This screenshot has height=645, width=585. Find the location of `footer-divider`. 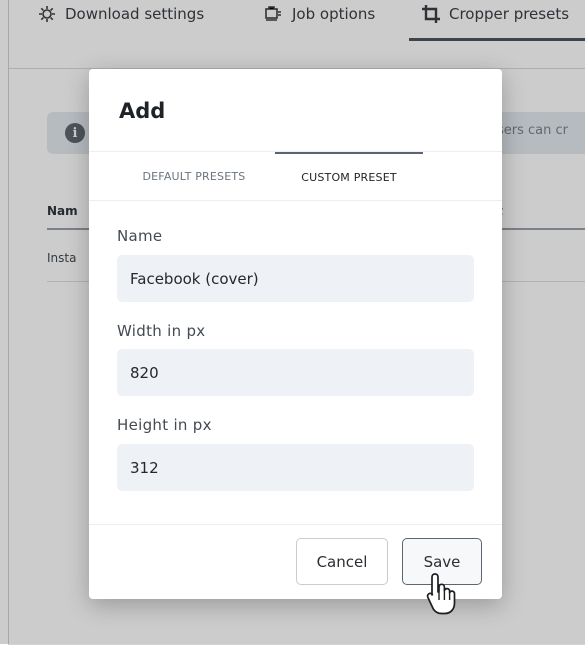

footer-divider is located at coordinates (295, 524).